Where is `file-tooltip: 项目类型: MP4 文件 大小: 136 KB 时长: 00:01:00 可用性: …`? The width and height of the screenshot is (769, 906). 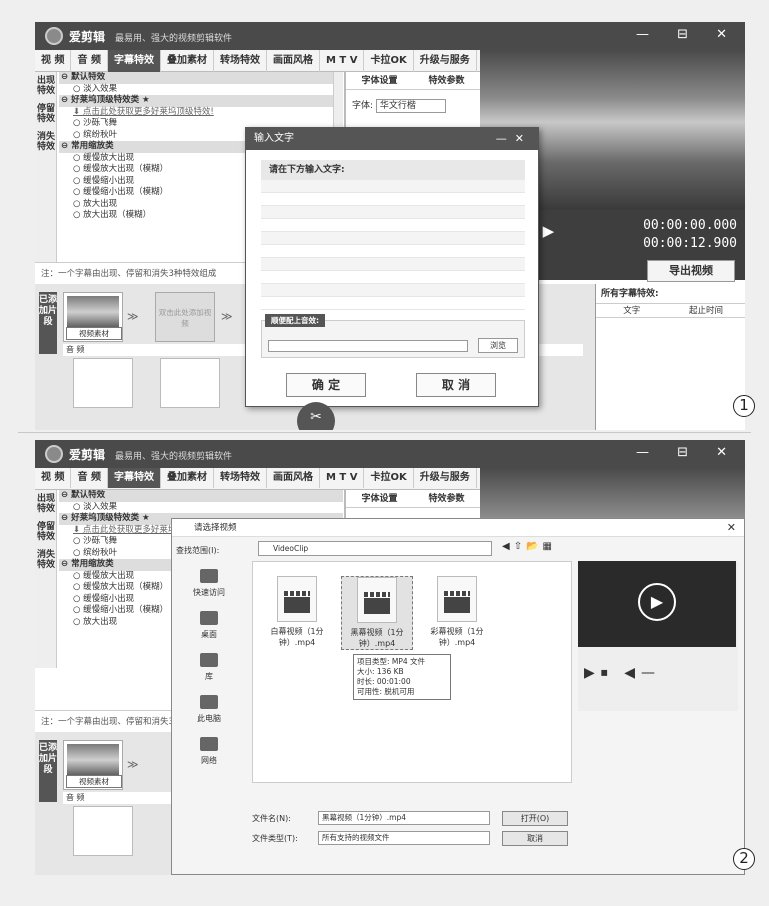 file-tooltip: 项目类型: MP4 文件 大小: 136 KB 时长: 00:01:00 可用性: … is located at coordinates (402, 677).